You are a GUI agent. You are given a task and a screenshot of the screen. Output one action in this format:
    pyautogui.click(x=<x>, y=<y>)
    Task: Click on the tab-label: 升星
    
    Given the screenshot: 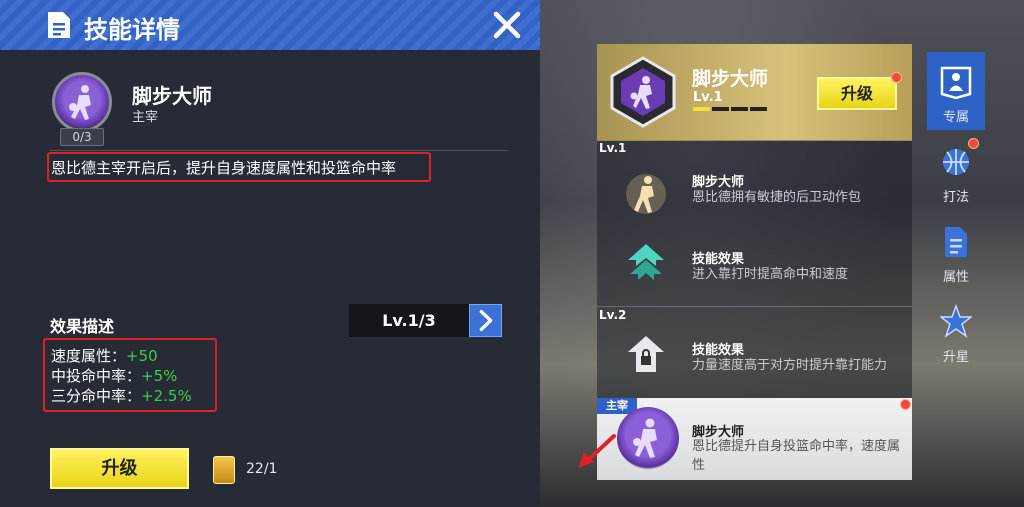 What is the action you would take?
    pyautogui.click(x=955, y=357)
    